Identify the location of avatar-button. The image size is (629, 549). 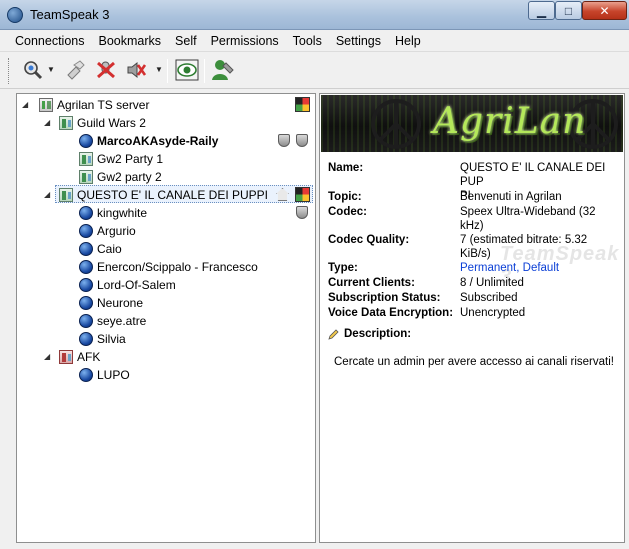
(223, 70).